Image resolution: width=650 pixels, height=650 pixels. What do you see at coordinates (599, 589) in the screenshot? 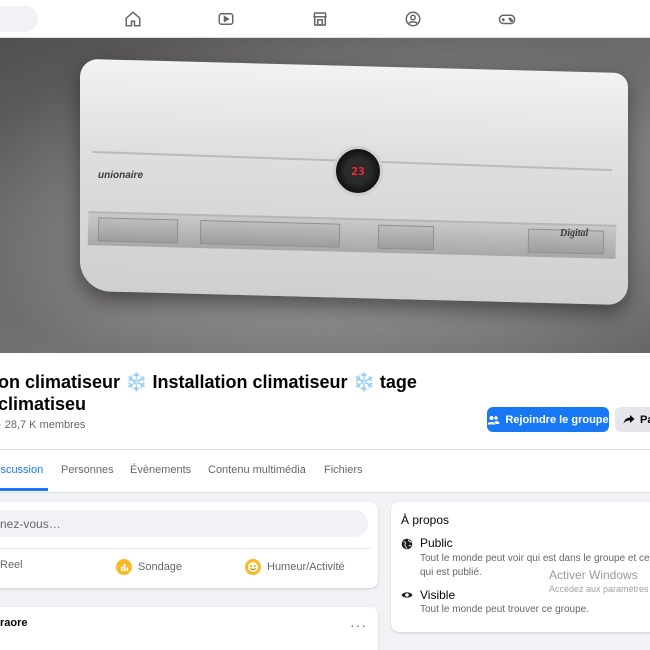
I see `windows-activation-subtext: Accédez aux paramètres` at bounding box center [599, 589].